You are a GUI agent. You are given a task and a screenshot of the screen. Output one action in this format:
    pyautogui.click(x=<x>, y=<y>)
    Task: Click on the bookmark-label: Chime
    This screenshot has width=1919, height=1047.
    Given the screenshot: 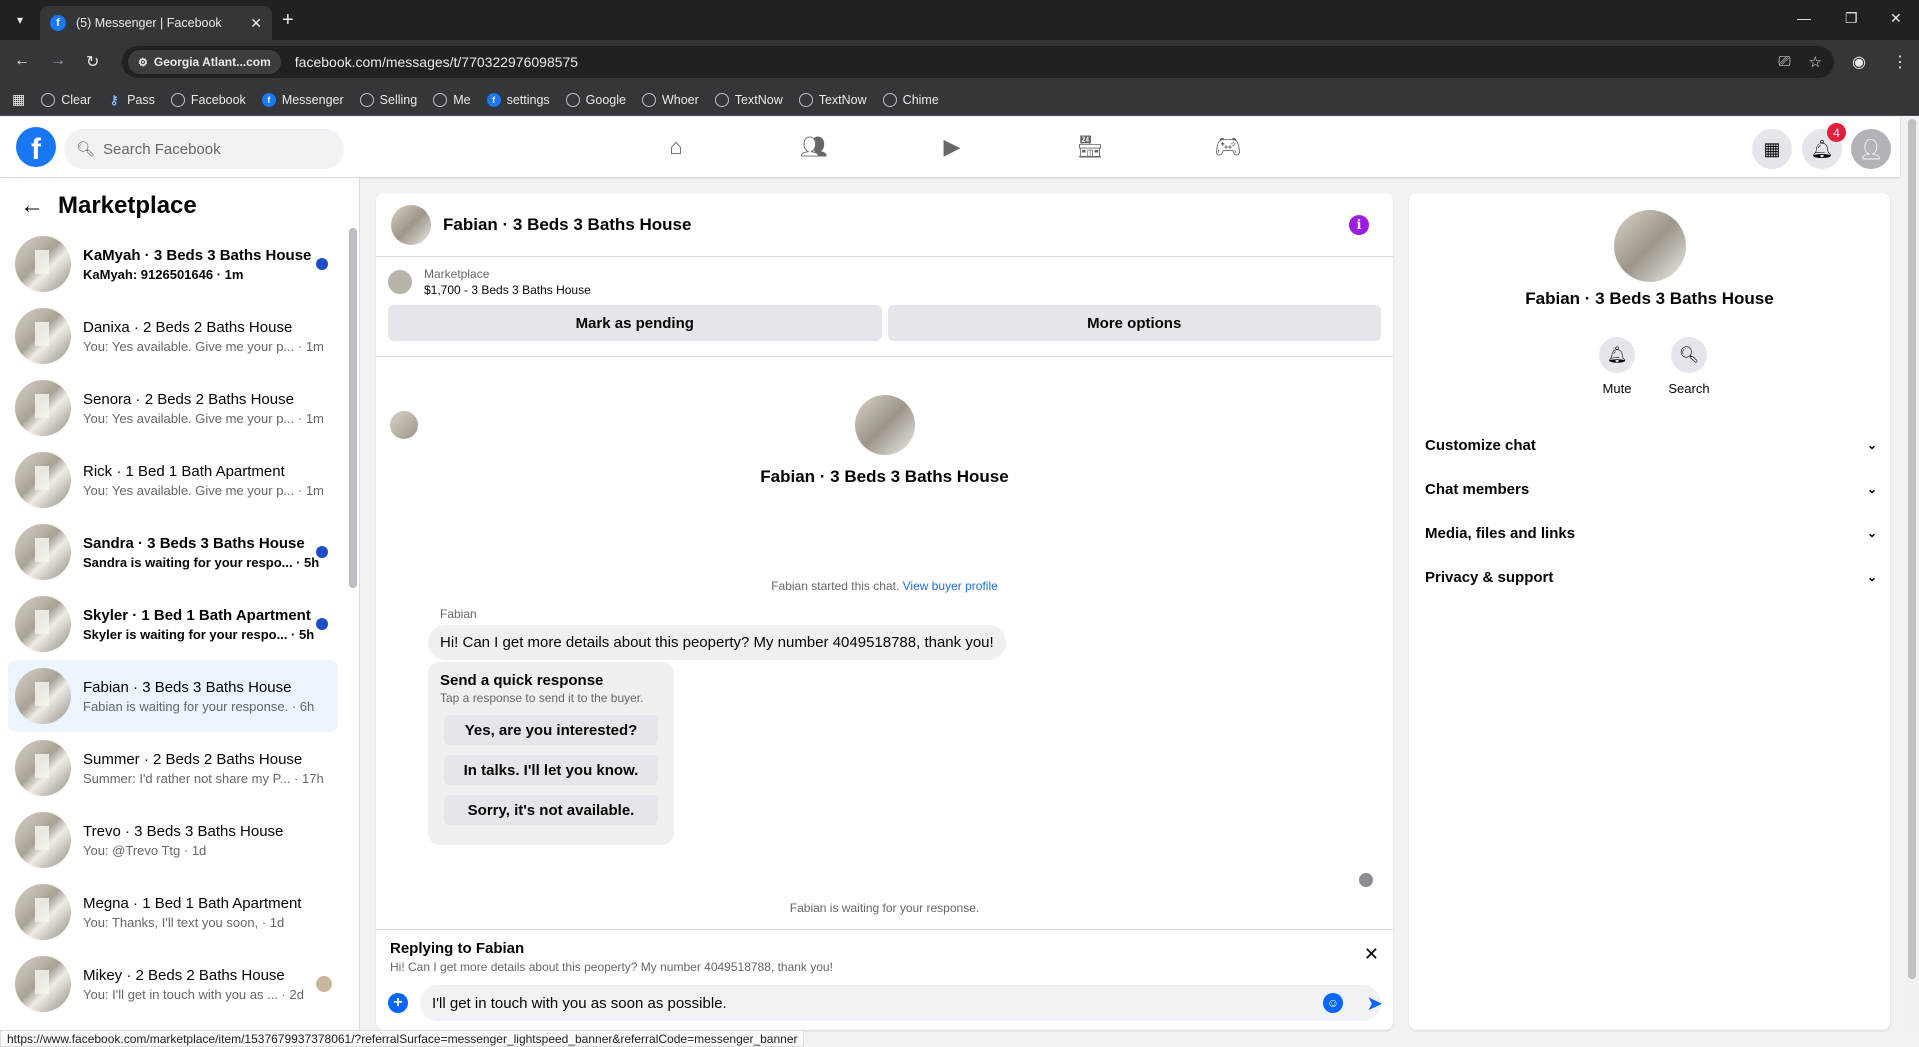 What is the action you would take?
    pyautogui.click(x=920, y=99)
    